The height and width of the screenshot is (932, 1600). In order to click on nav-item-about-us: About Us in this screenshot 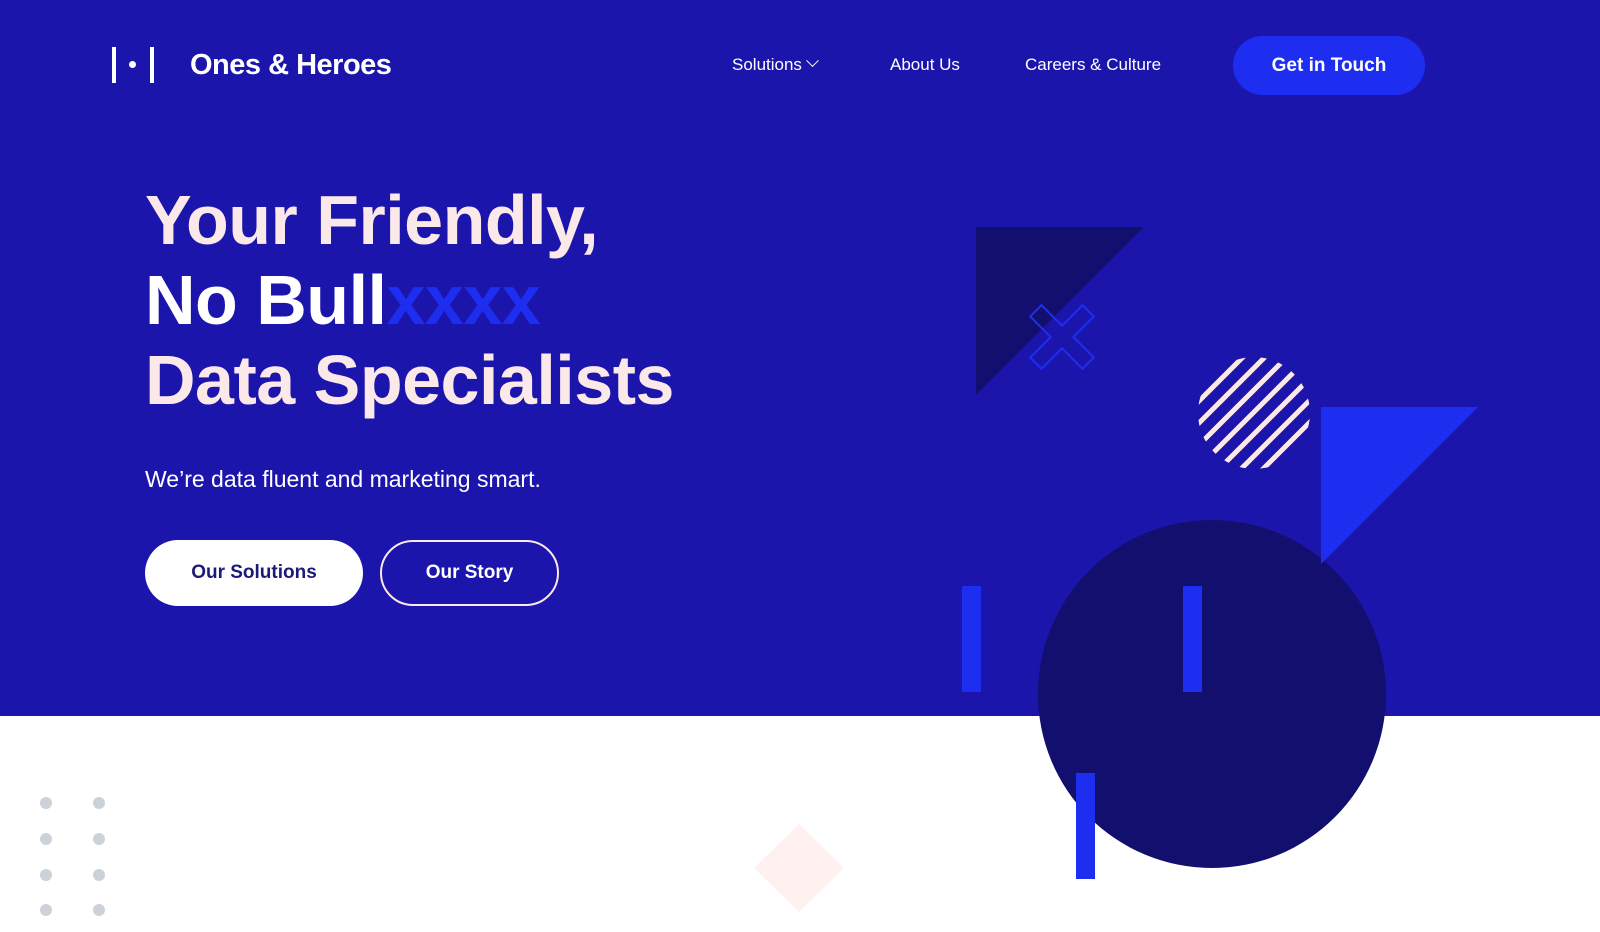, I will do `click(925, 65)`.